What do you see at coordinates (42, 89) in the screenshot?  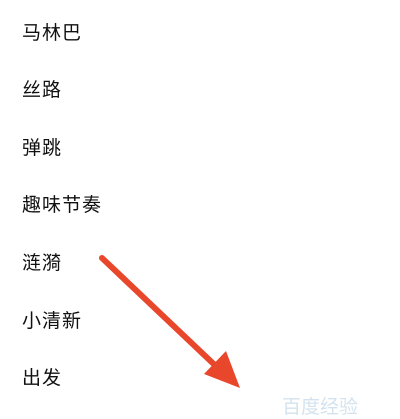 I see `list-item-label: 丝路` at bounding box center [42, 89].